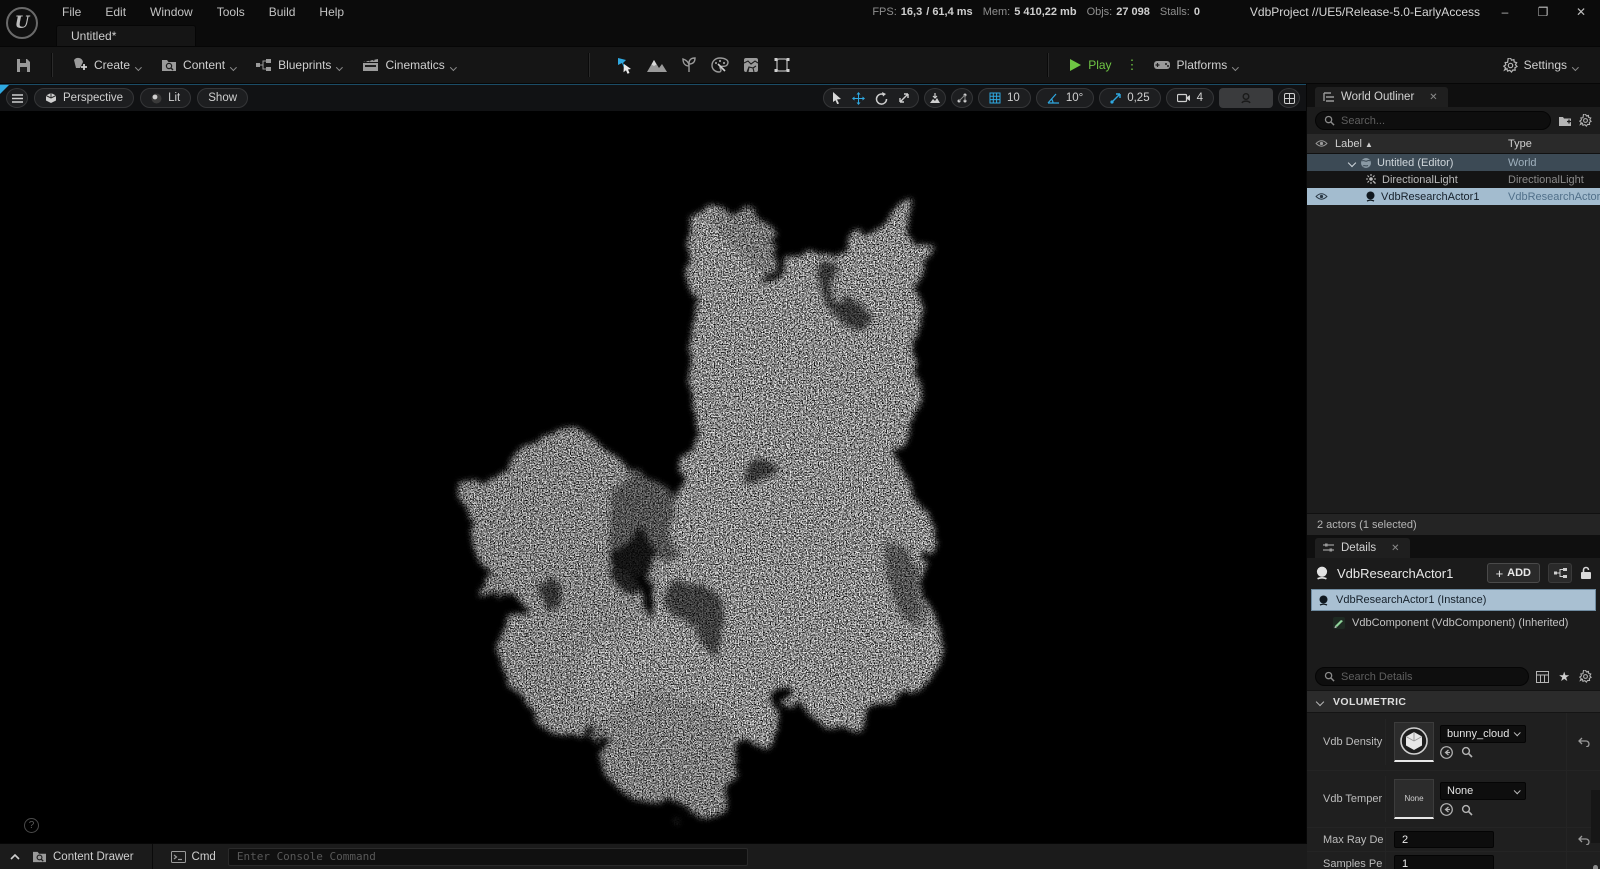 The width and height of the screenshot is (1600, 869). Describe the element at coordinates (107, 65) in the screenshot. I see `create-button: Create` at that location.